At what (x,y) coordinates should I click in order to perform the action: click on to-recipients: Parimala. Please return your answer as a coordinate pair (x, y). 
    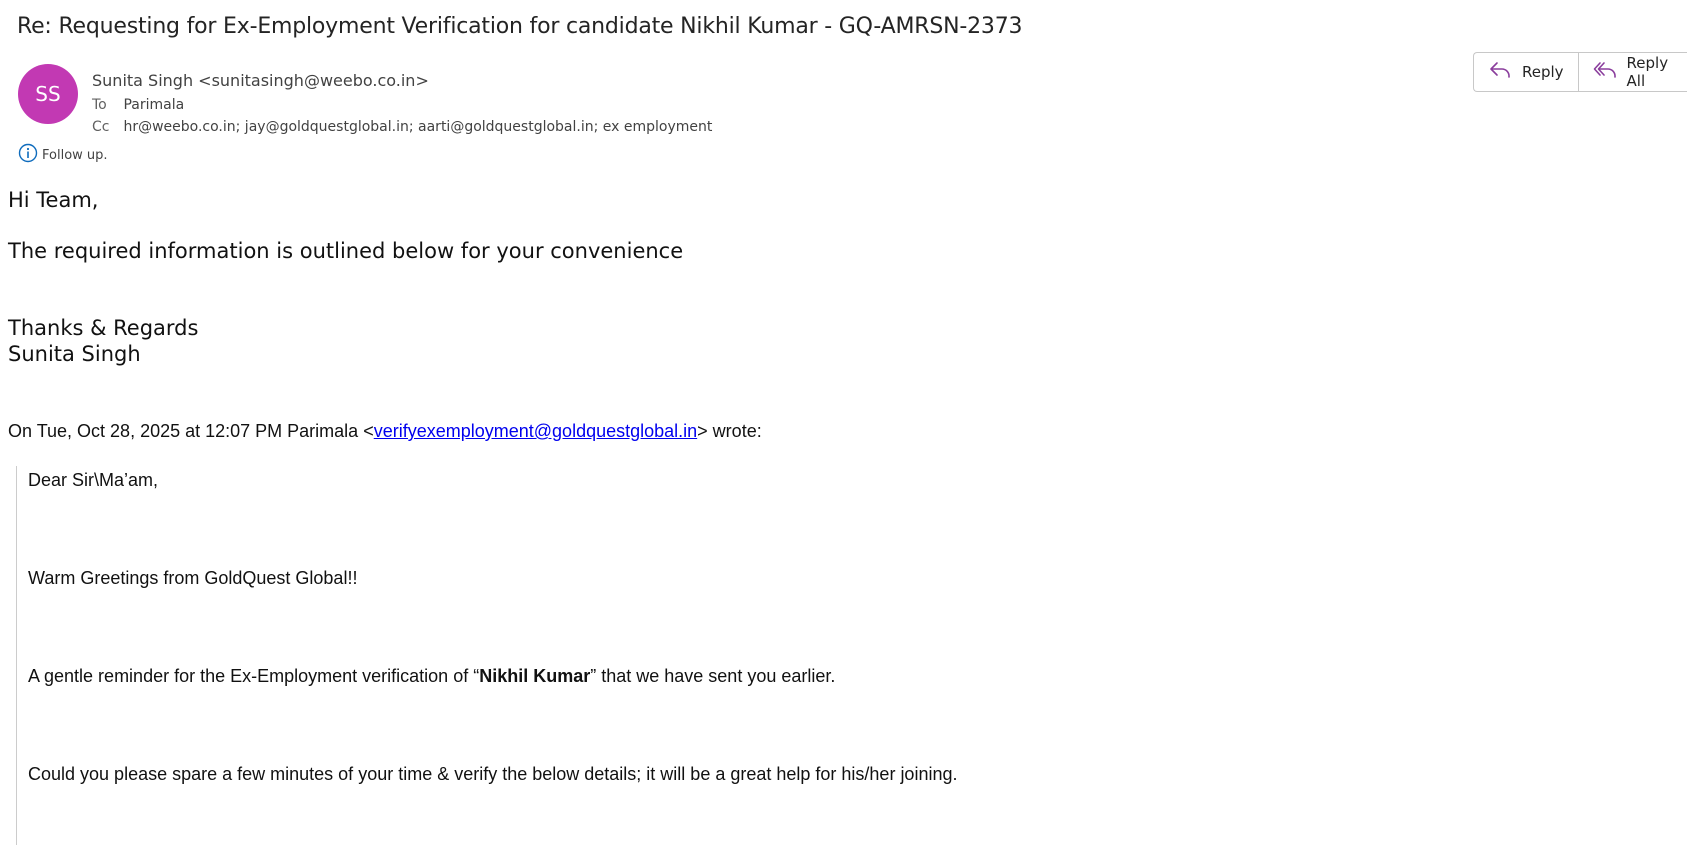
    Looking at the image, I should click on (153, 105).